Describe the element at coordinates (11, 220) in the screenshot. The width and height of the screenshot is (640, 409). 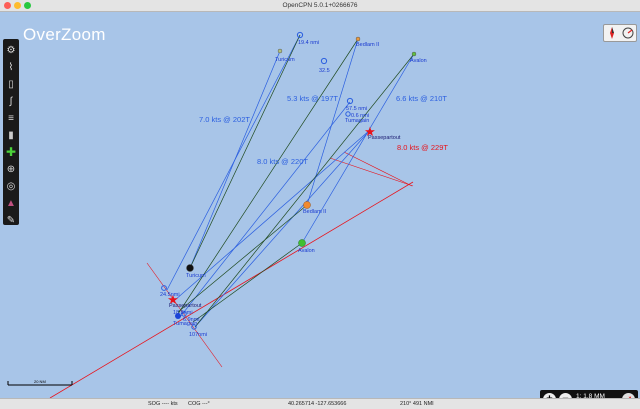
I see `pencil-icon: ✎` at that location.